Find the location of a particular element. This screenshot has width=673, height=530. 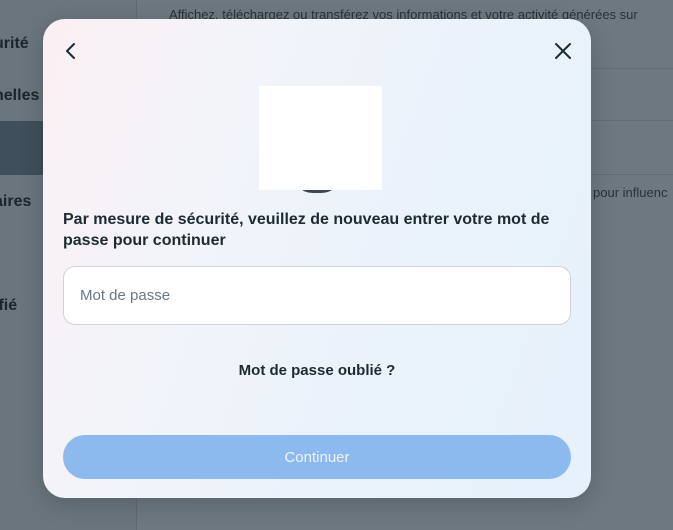

back-button is located at coordinates (71, 51).